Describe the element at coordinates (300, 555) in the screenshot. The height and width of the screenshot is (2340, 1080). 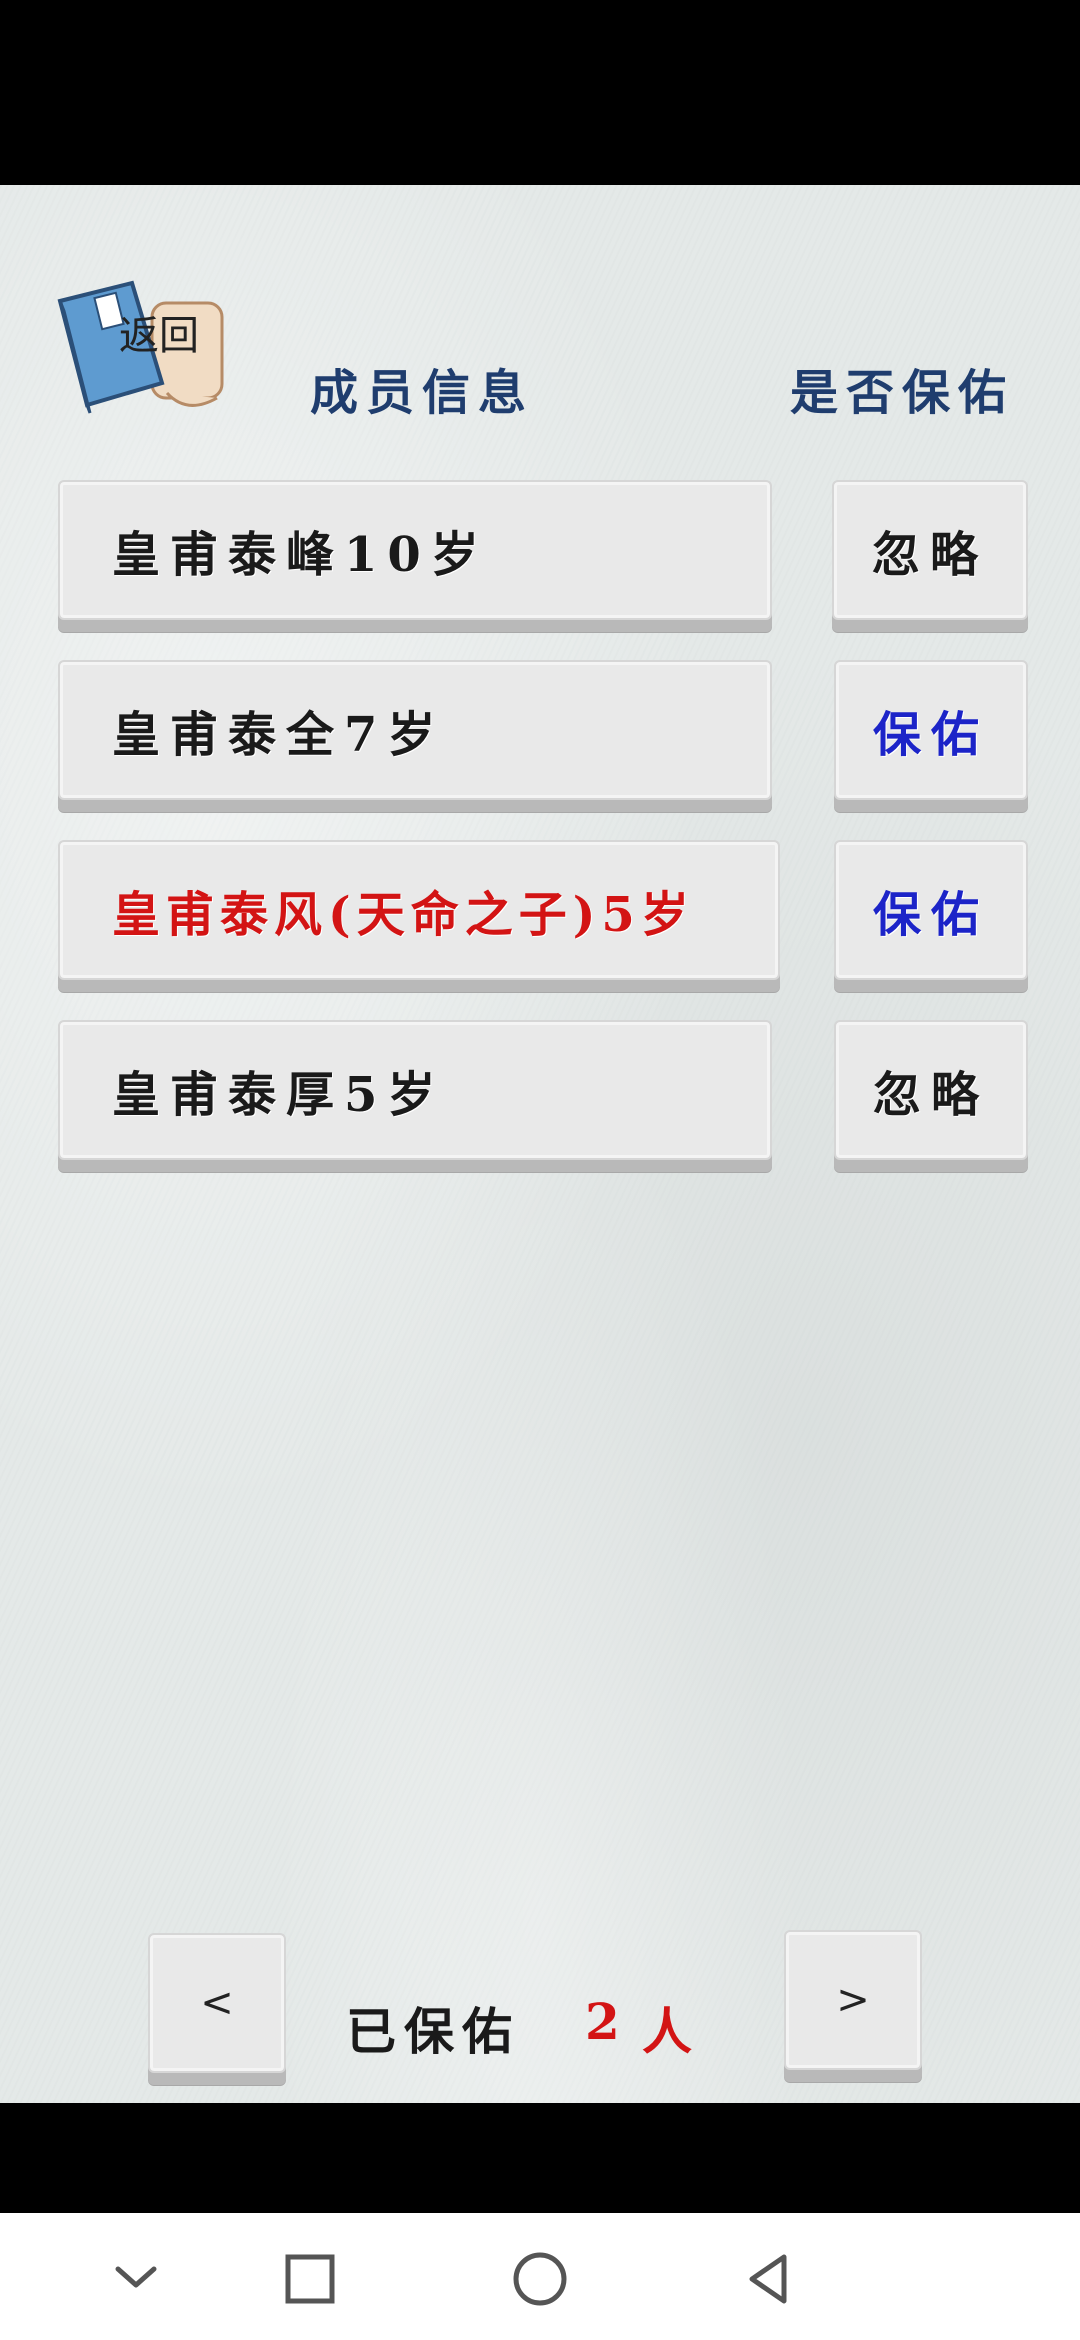
I see `member-label: 皇甫泰峰10岁` at that location.